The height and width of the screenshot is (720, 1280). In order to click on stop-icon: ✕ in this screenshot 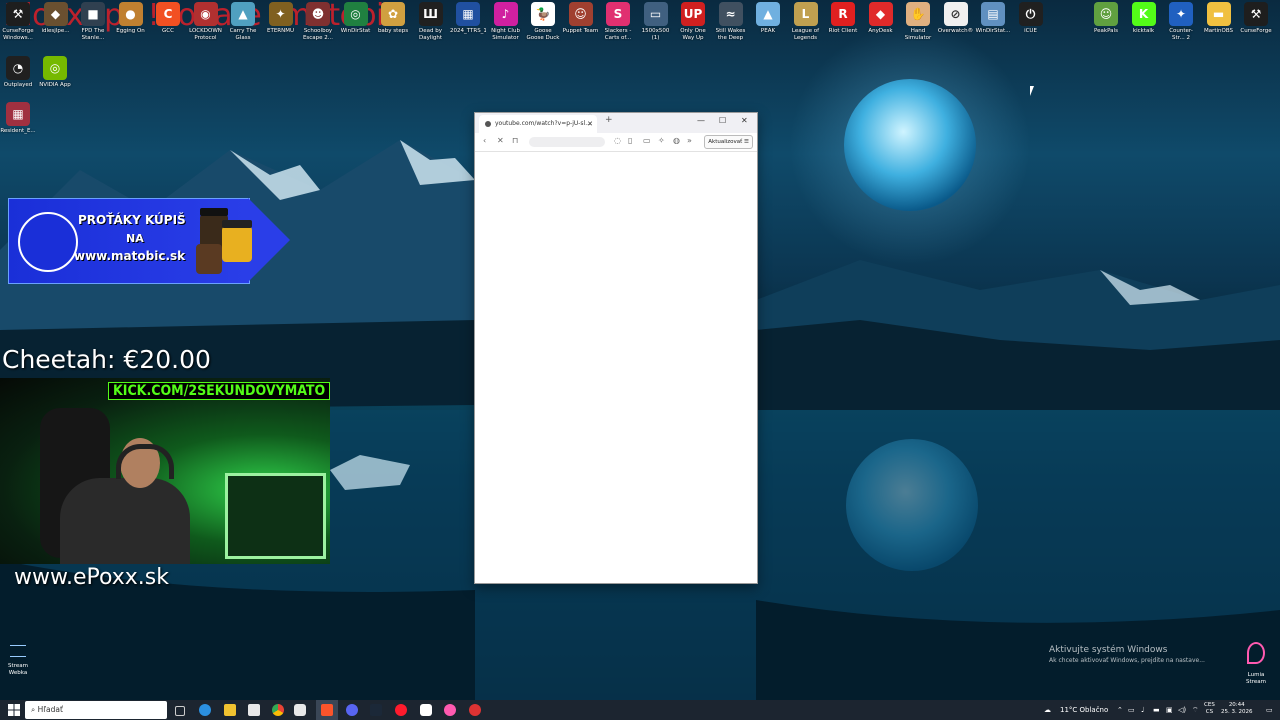, I will do `click(500, 140)`.